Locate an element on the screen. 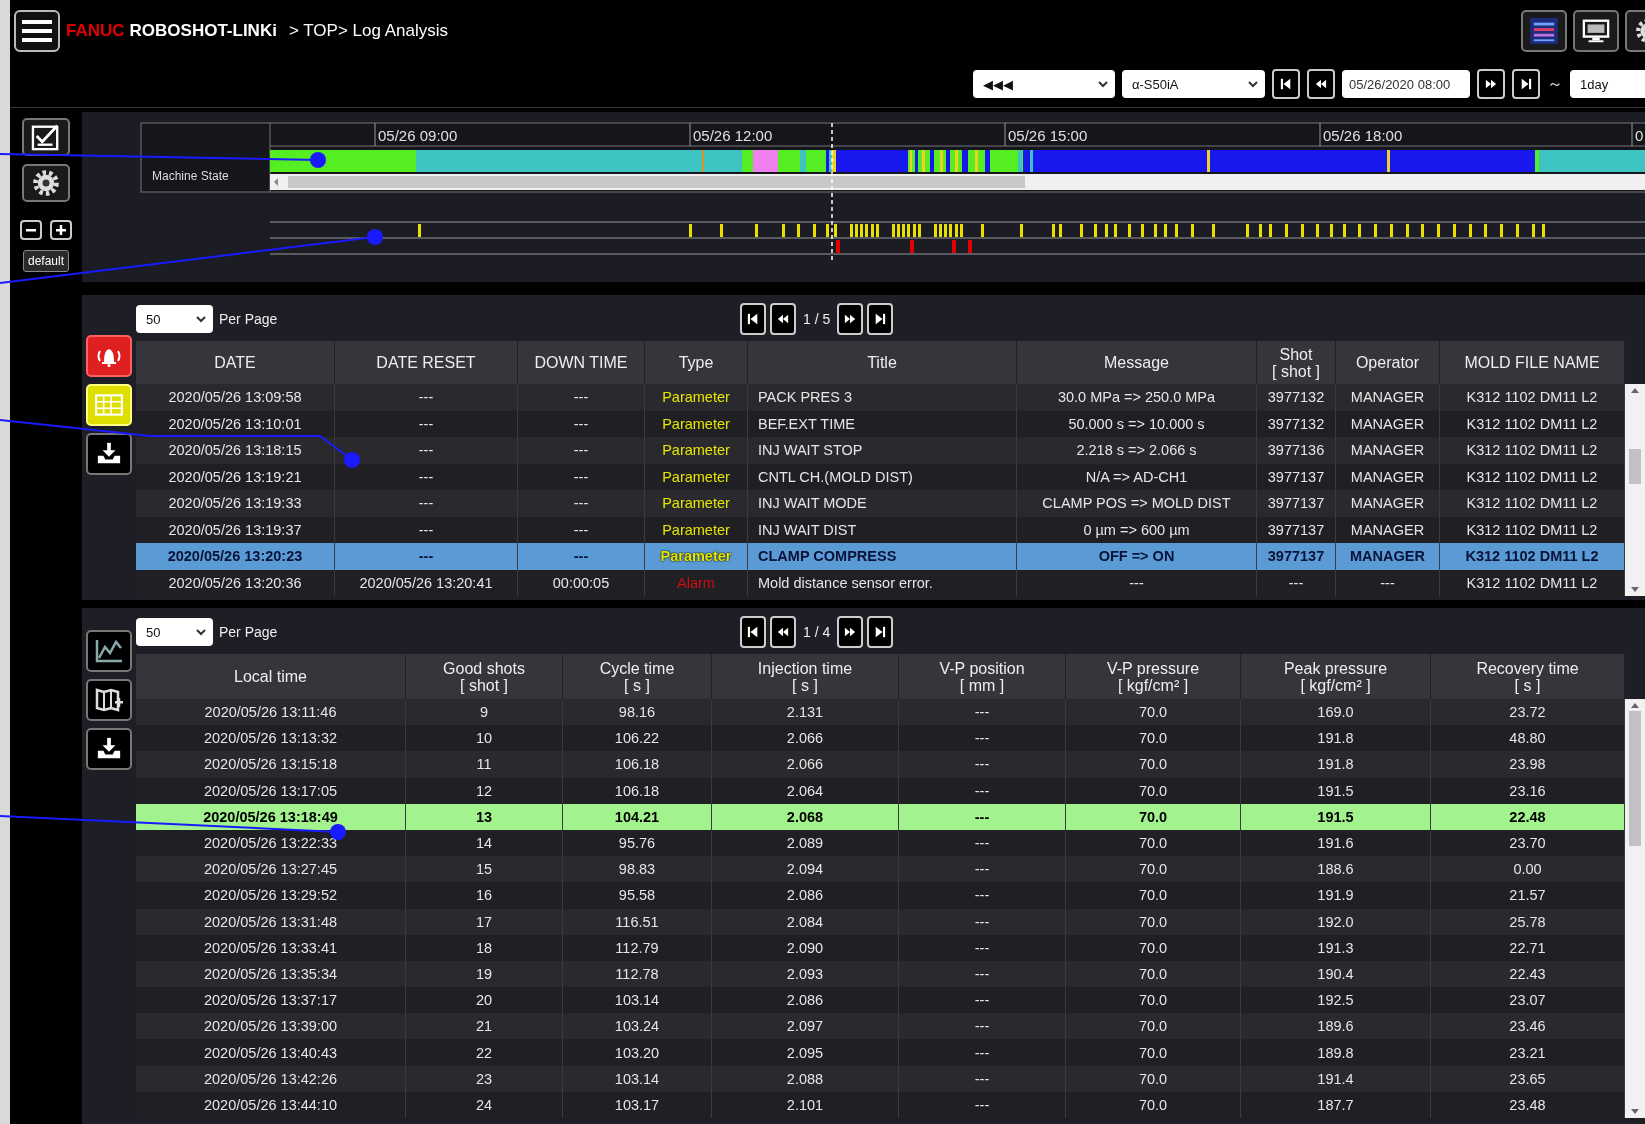  map-icon is located at coordinates (109, 700).